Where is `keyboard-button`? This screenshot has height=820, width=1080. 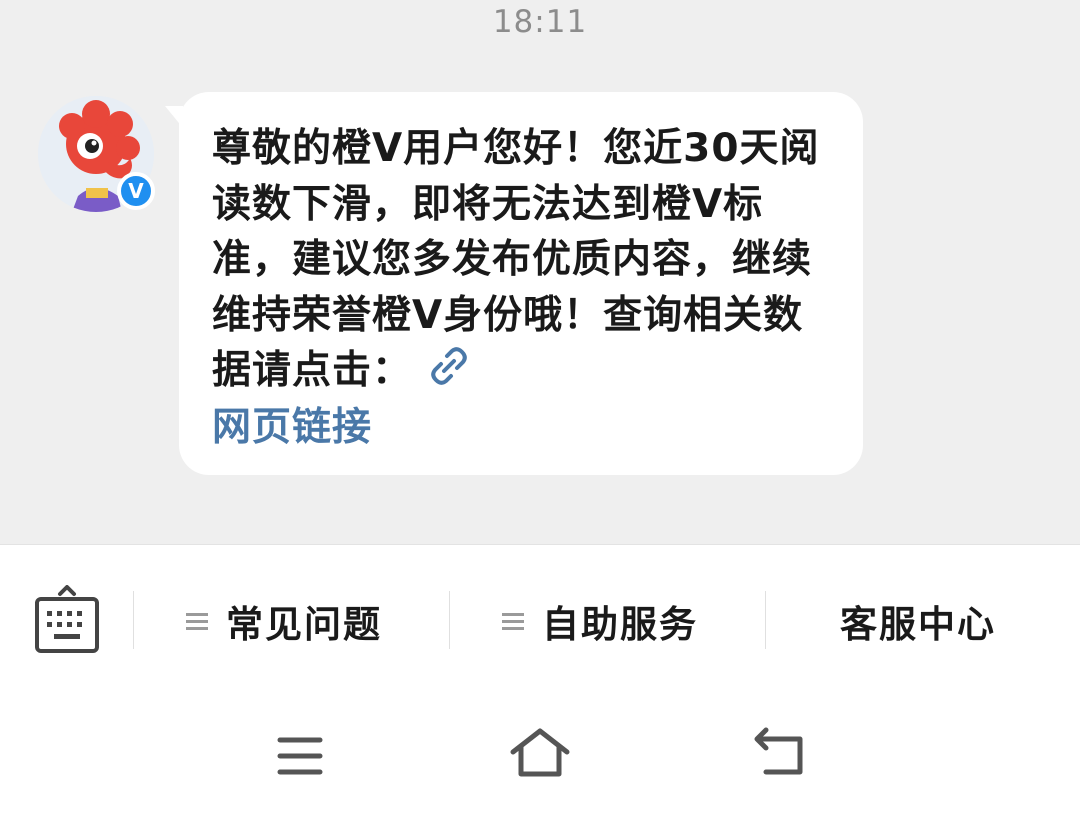 keyboard-button is located at coordinates (67, 620).